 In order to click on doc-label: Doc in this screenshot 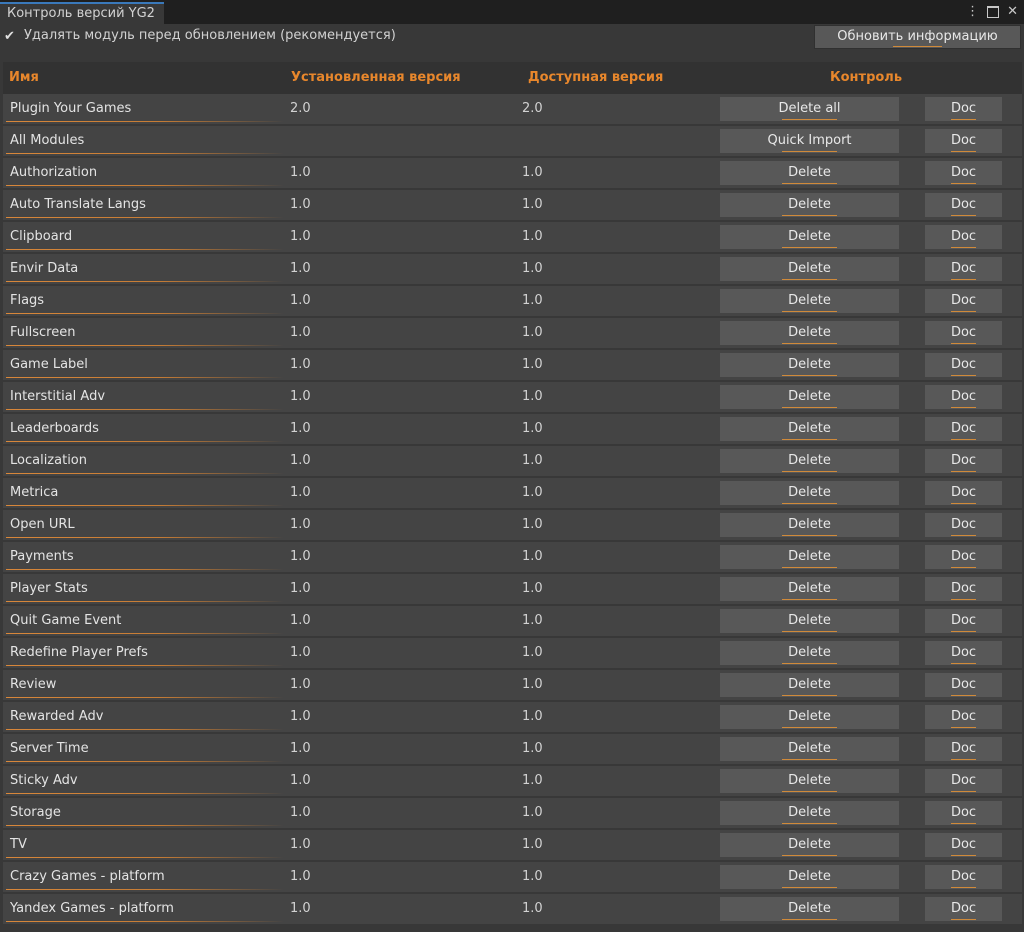, I will do `click(963, 876)`.